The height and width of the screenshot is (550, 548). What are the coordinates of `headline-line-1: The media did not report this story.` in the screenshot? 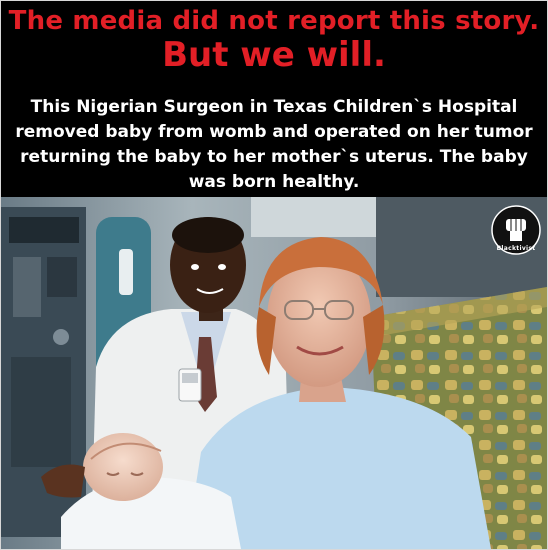 It's located at (274, 21).